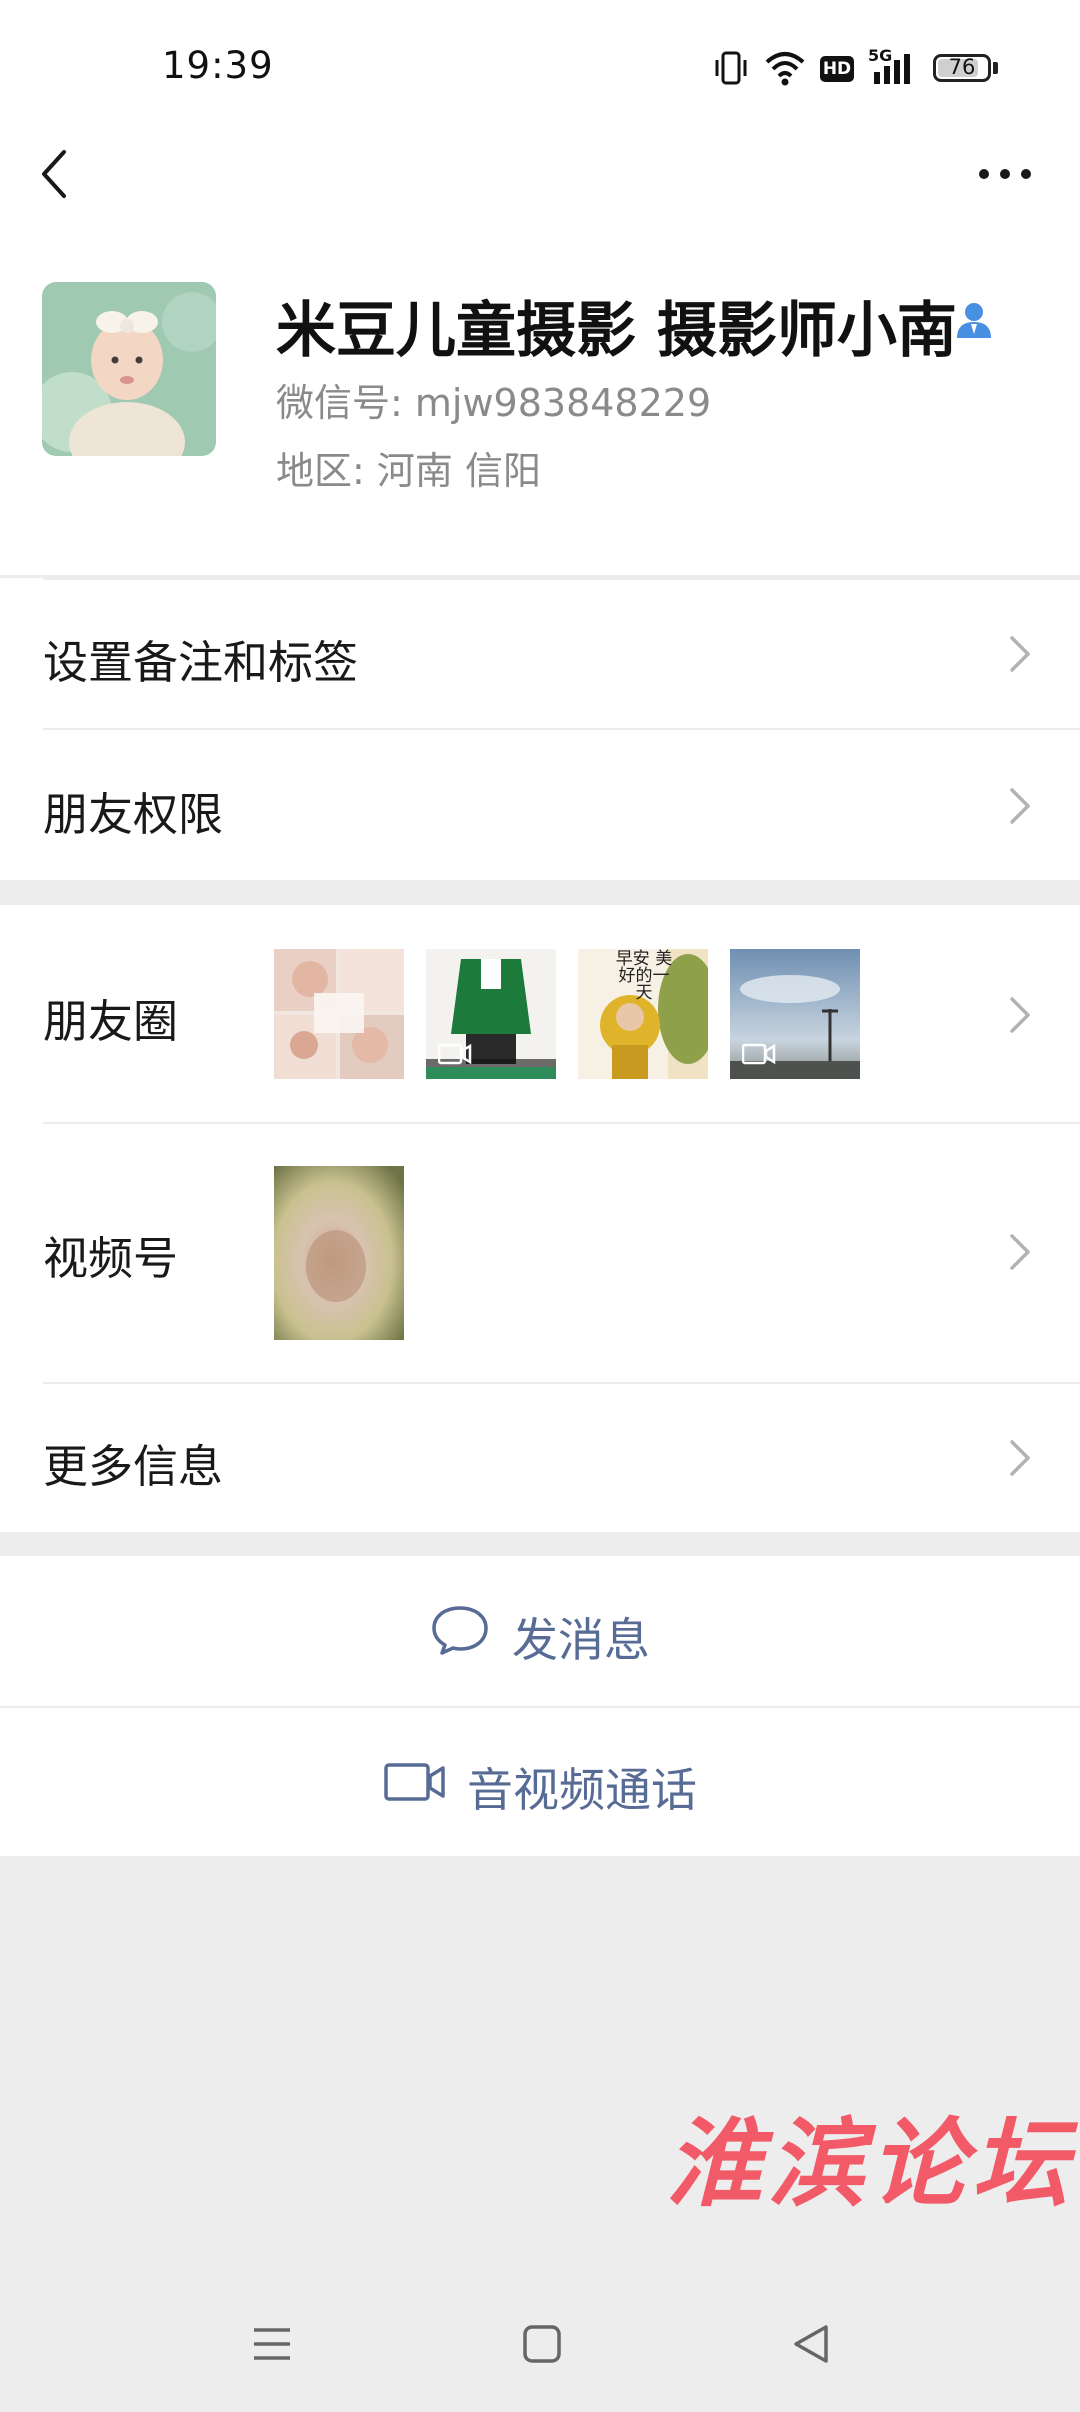 Image resolution: width=1080 pixels, height=2412 pixels. Describe the element at coordinates (540, 653) in the screenshot. I see `remark-tags-row: 设置备注和标签` at that location.